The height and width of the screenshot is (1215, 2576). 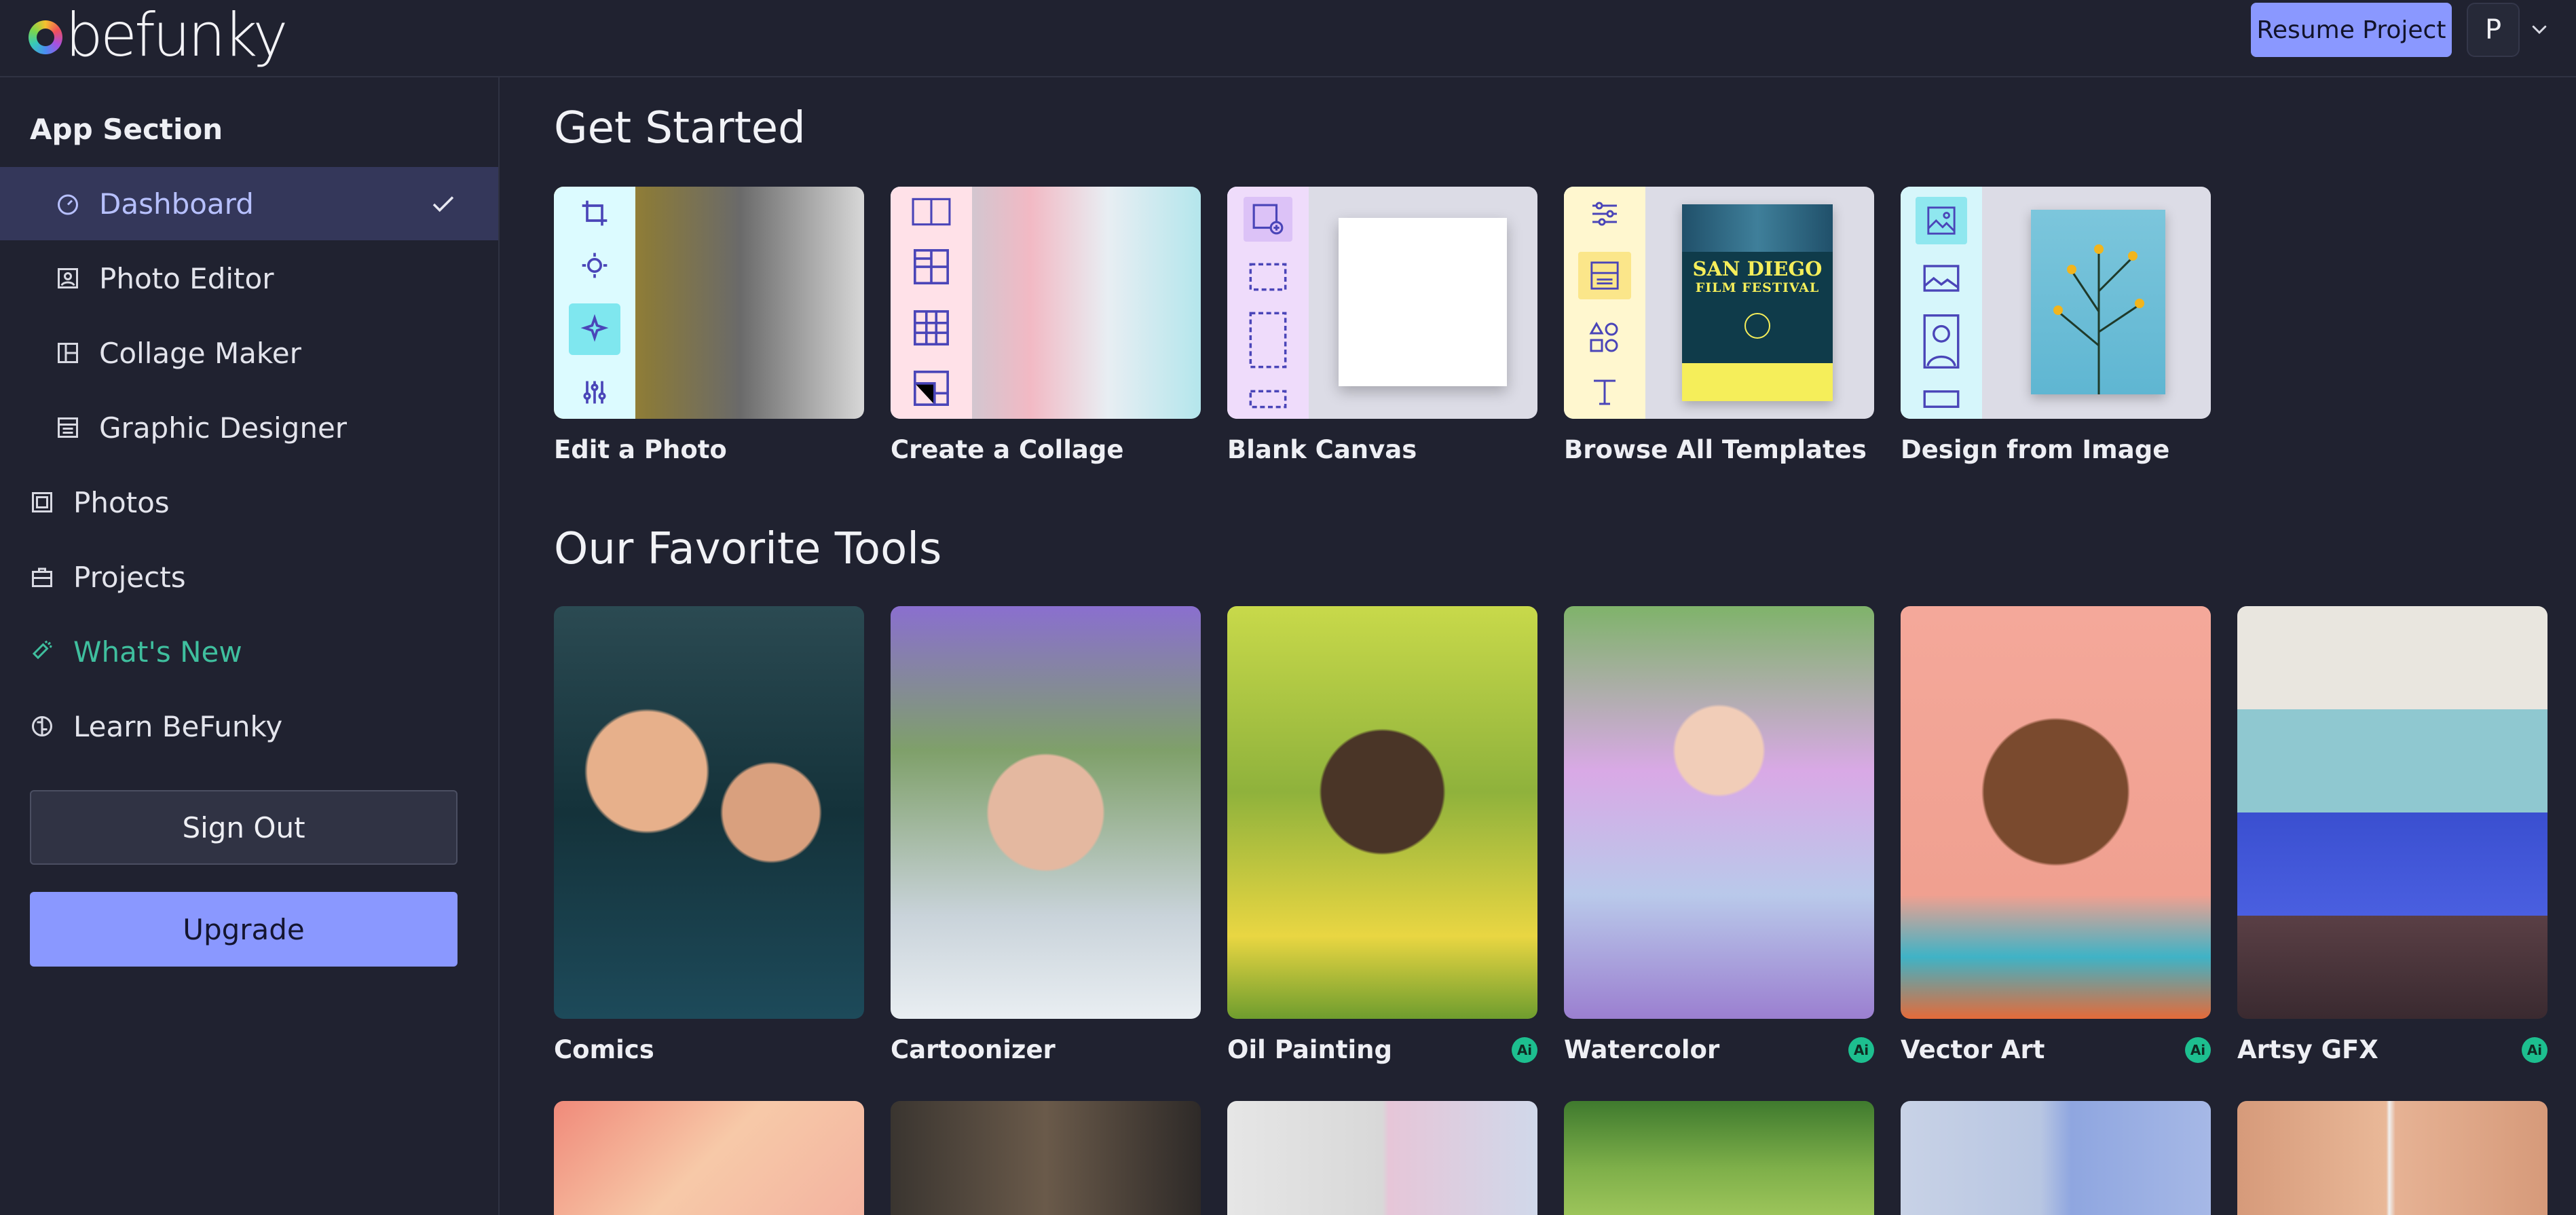 I want to click on flower-image-preview, so click(x=2098, y=302).